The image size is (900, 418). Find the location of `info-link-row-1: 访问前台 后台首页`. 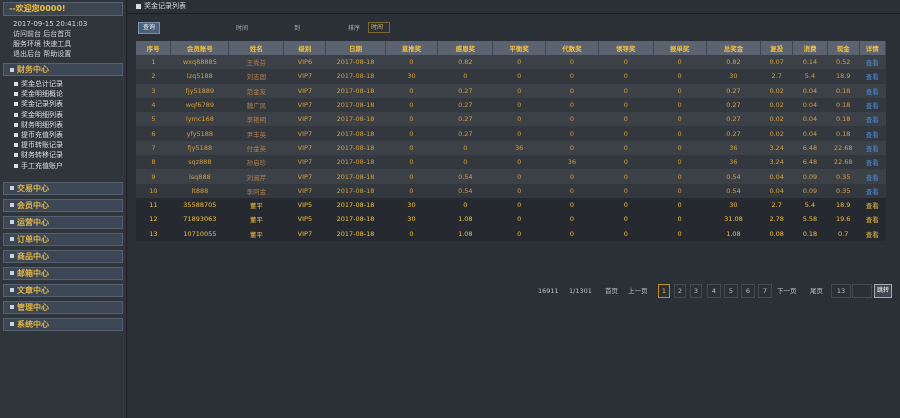

info-link-row-1: 访问前台 后台首页 is located at coordinates (69, 34).